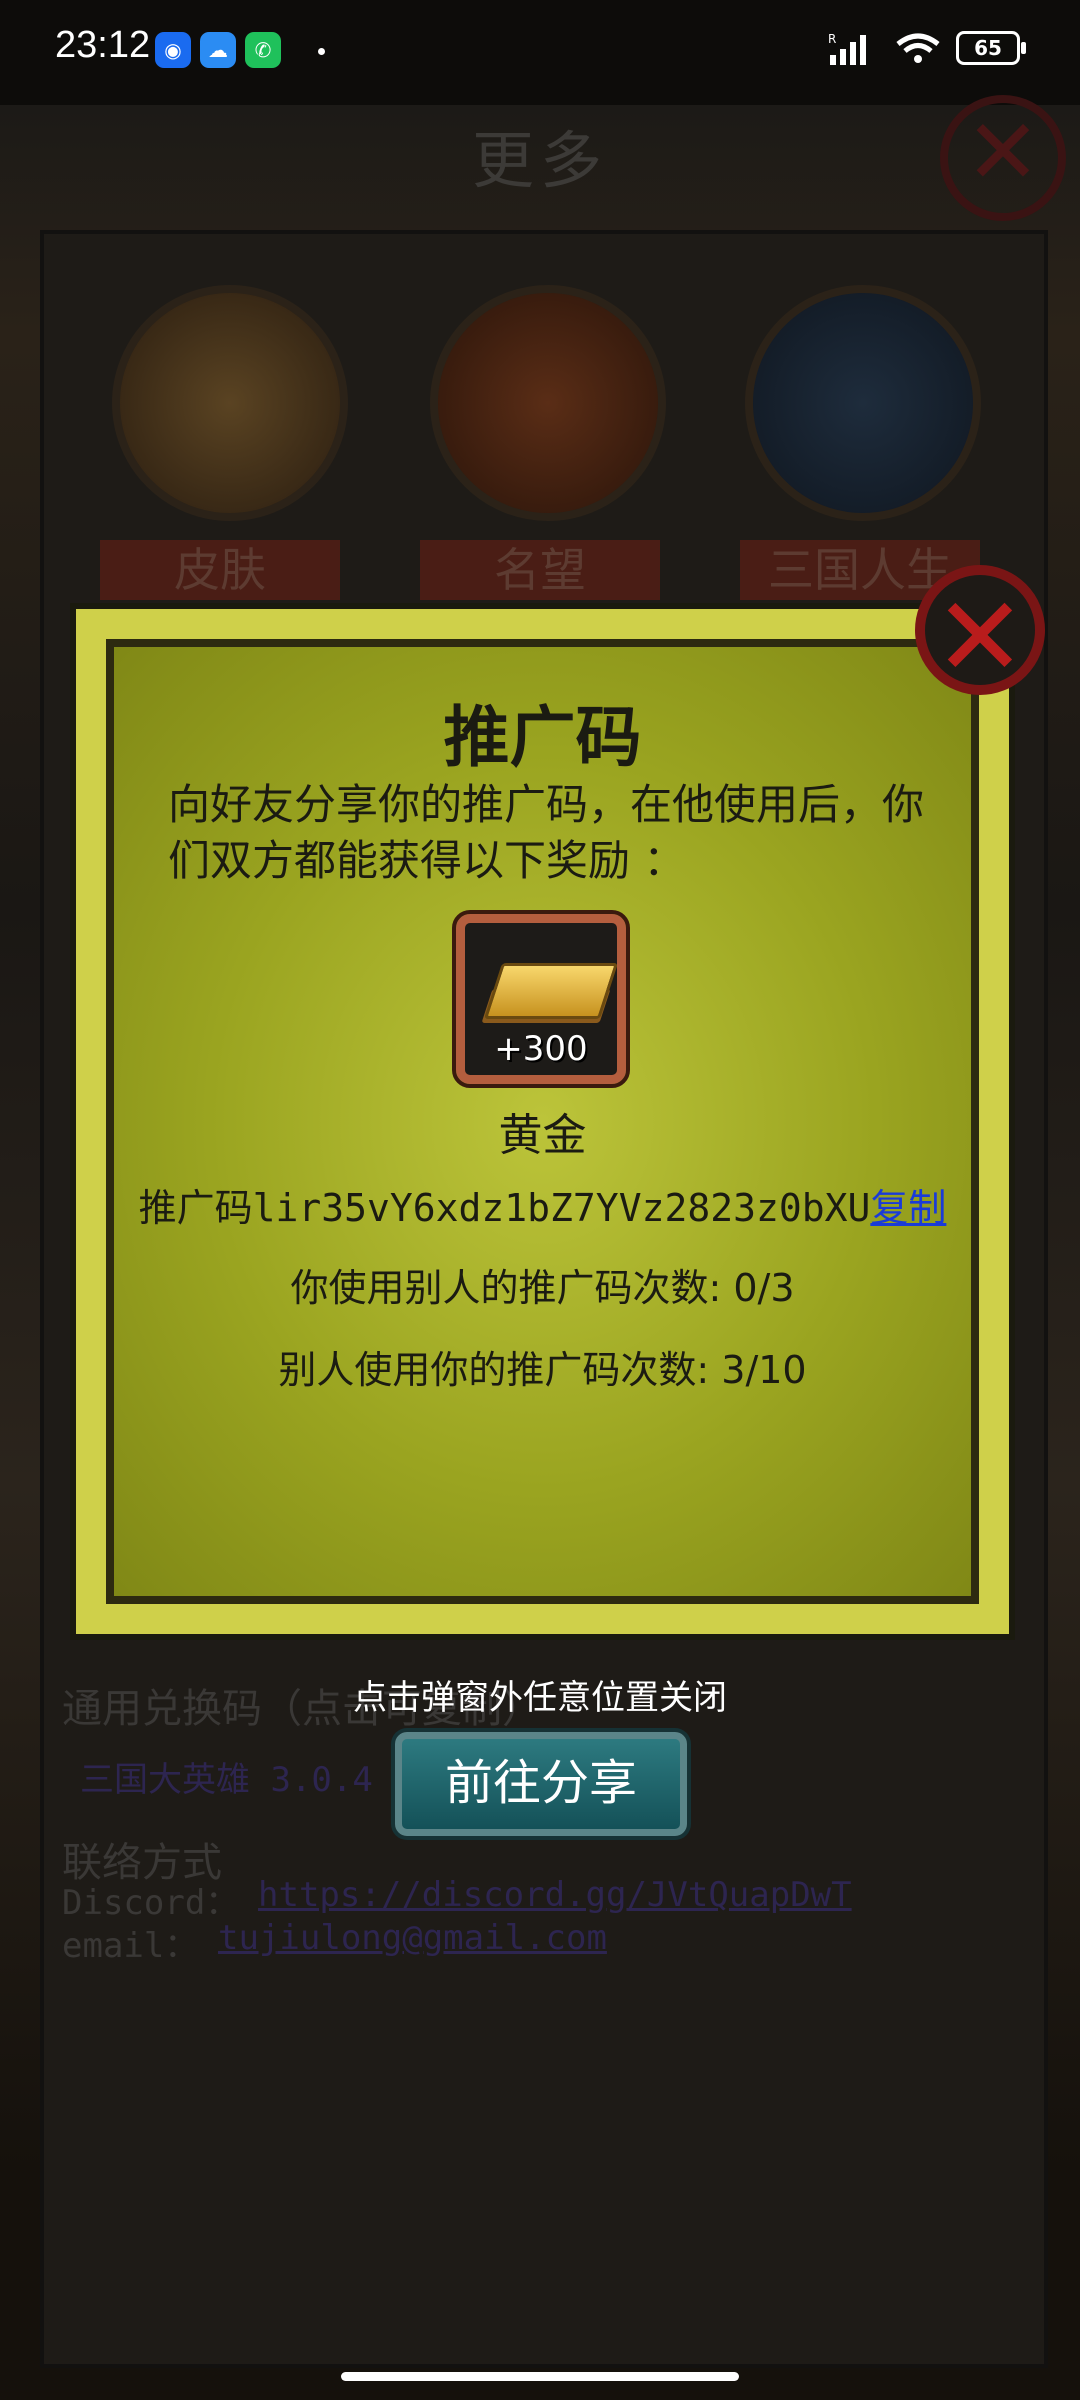 This screenshot has height=2400, width=1080. I want to click on discord-link: https://discord.gg/JVtQuapDwT, so click(555, 1895).